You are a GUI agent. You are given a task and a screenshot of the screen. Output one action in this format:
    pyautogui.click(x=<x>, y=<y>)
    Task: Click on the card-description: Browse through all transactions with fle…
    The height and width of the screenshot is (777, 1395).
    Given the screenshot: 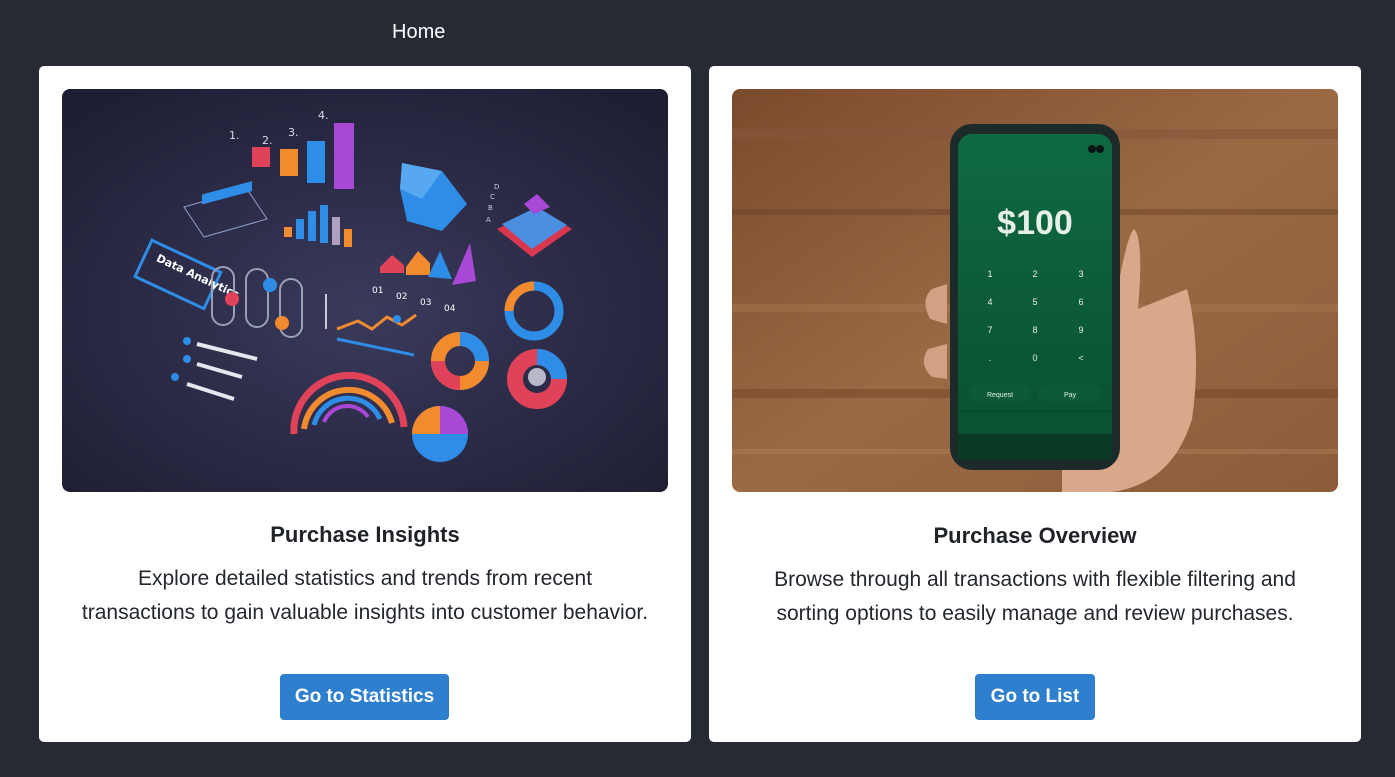 What is the action you would take?
    pyautogui.click(x=1035, y=597)
    